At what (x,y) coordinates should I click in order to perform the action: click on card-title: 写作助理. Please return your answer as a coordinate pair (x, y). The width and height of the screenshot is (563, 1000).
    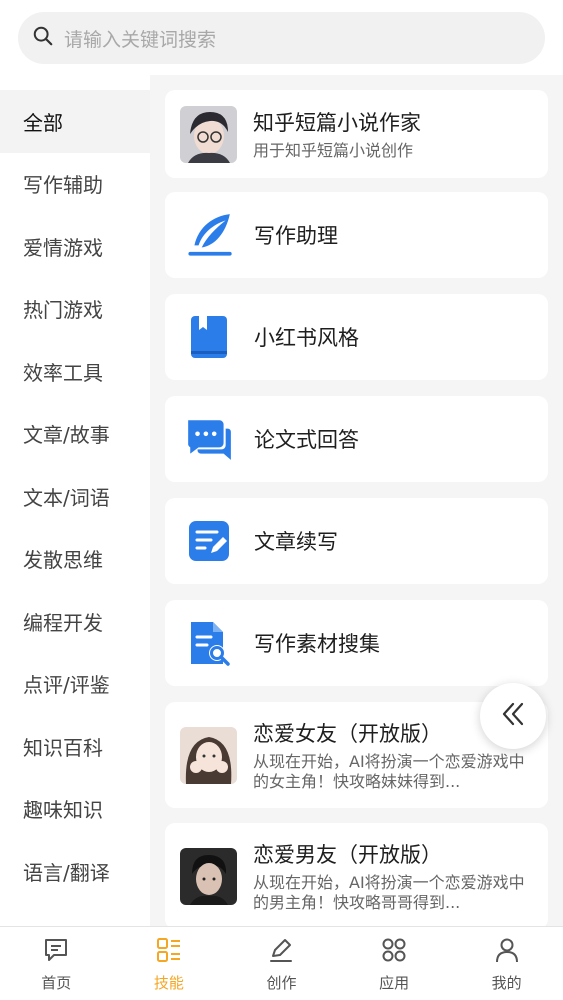
    Looking at the image, I should click on (296, 236).